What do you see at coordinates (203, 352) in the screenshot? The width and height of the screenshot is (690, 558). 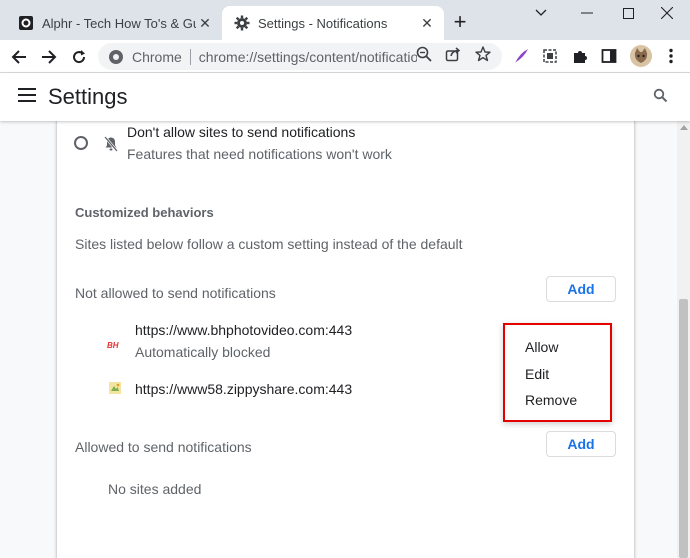 I see `blocked-site-status: Automatically blocked` at bounding box center [203, 352].